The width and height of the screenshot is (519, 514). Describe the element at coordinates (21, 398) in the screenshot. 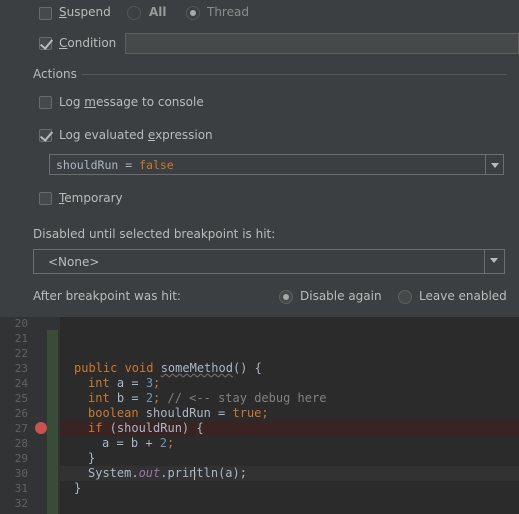

I see `line-number: 25` at that location.